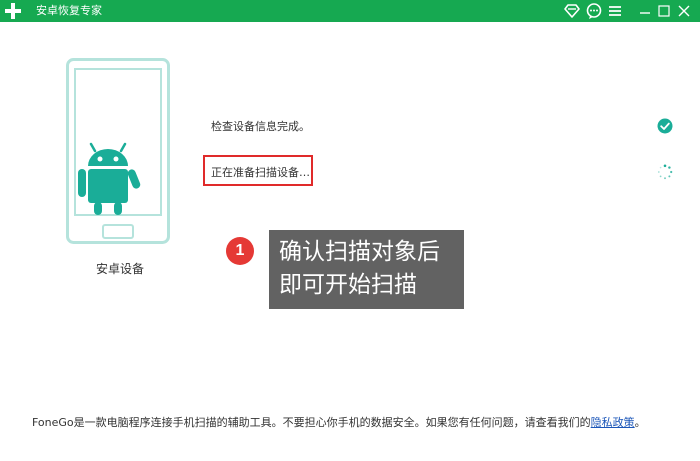  I want to click on chat-icon, so click(594, 11).